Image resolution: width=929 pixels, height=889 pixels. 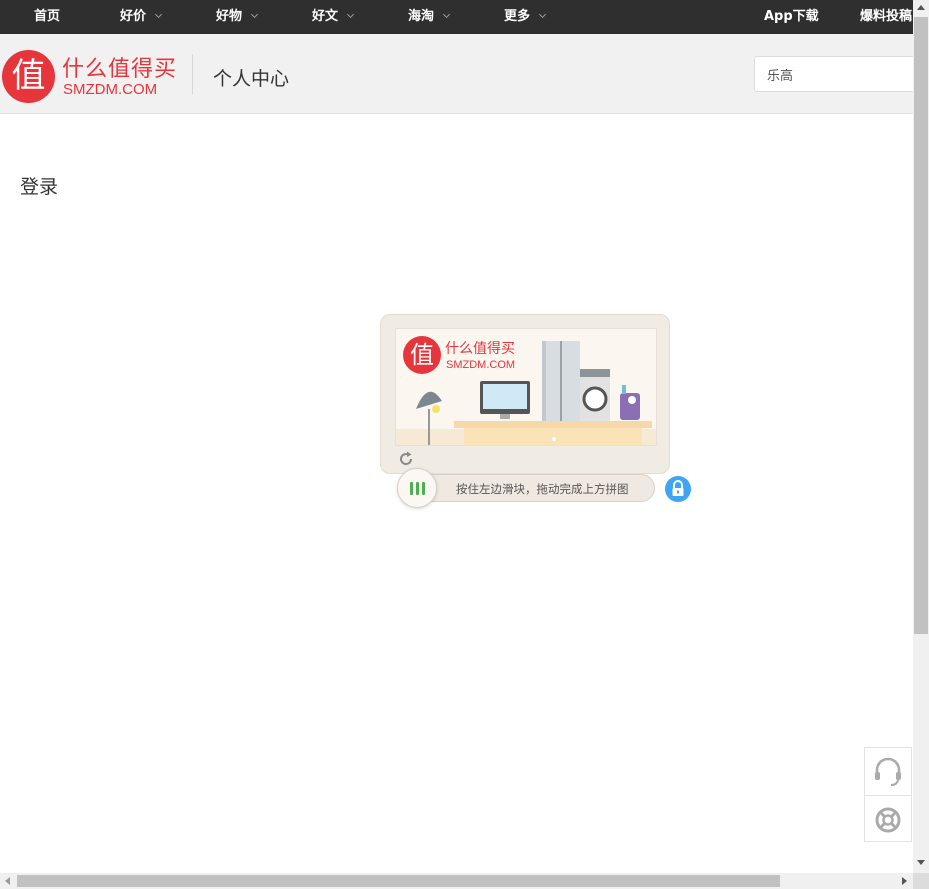 I want to click on customer-service-button, so click(x=888, y=771).